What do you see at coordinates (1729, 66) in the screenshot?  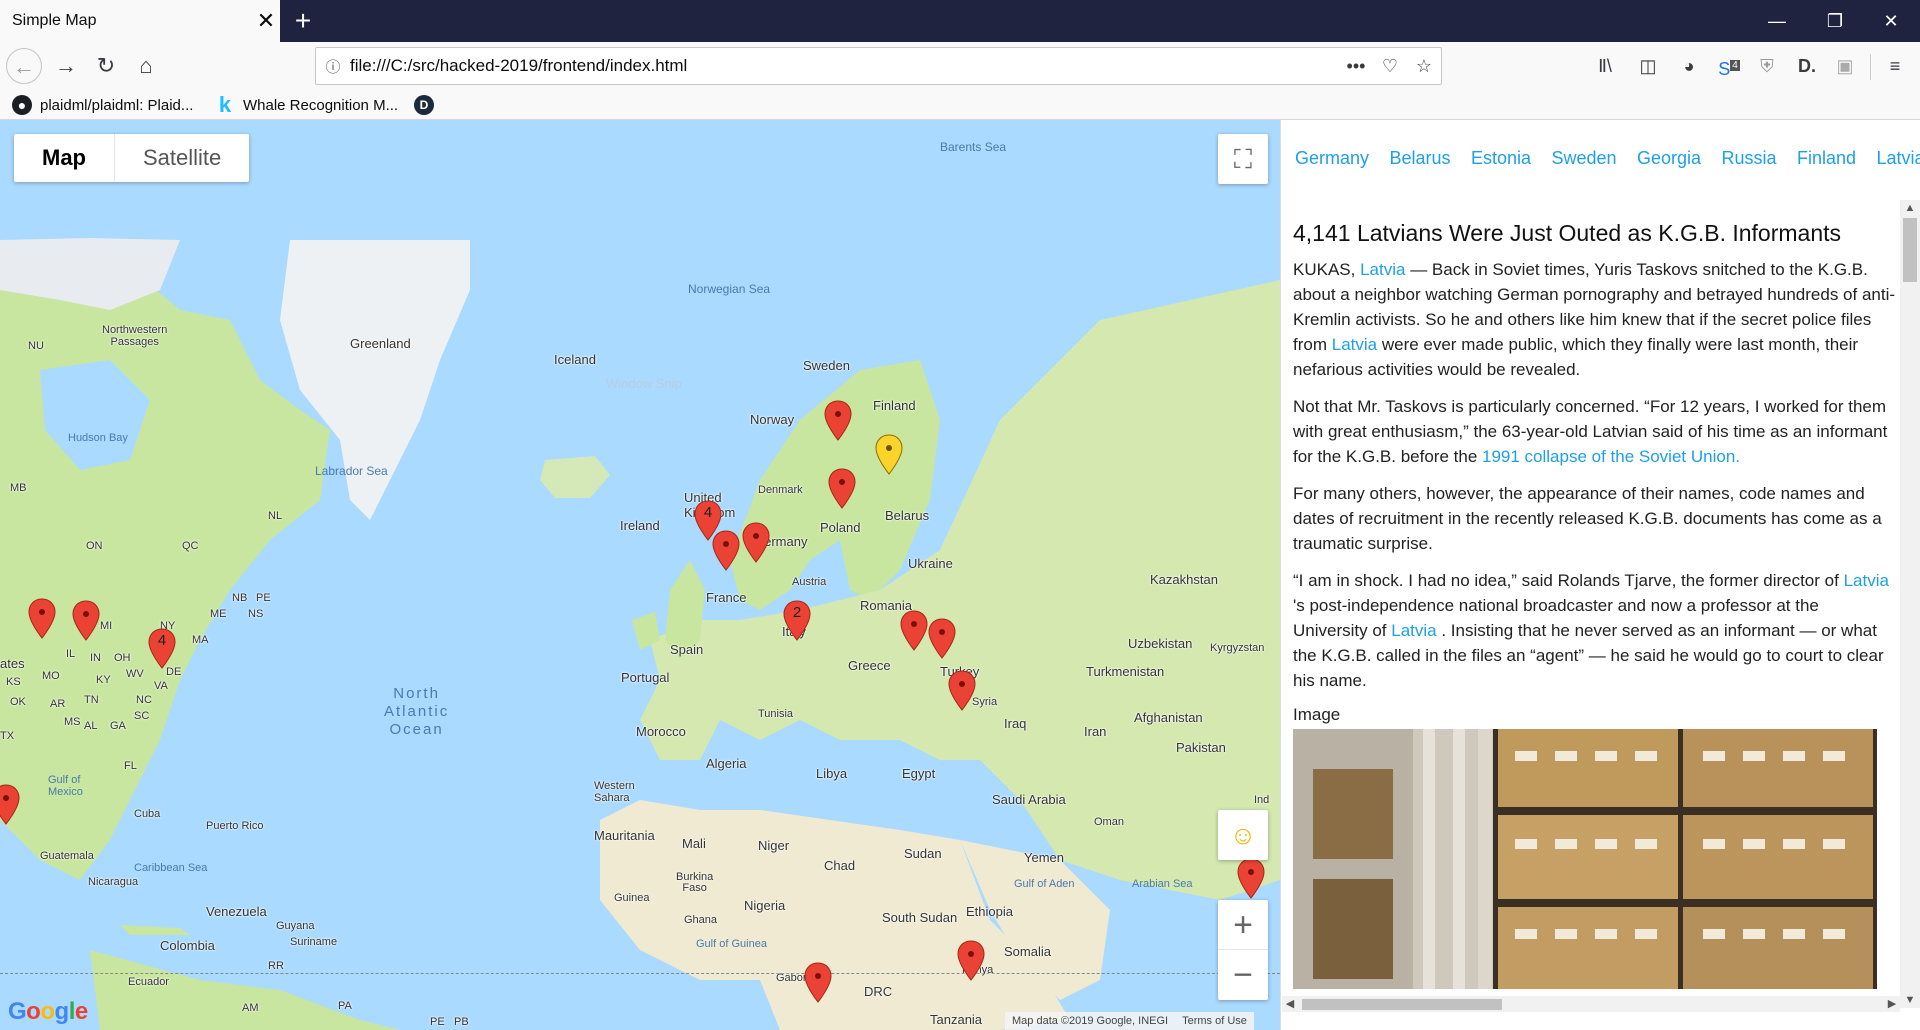 I see `extension-s-icon: S4` at bounding box center [1729, 66].